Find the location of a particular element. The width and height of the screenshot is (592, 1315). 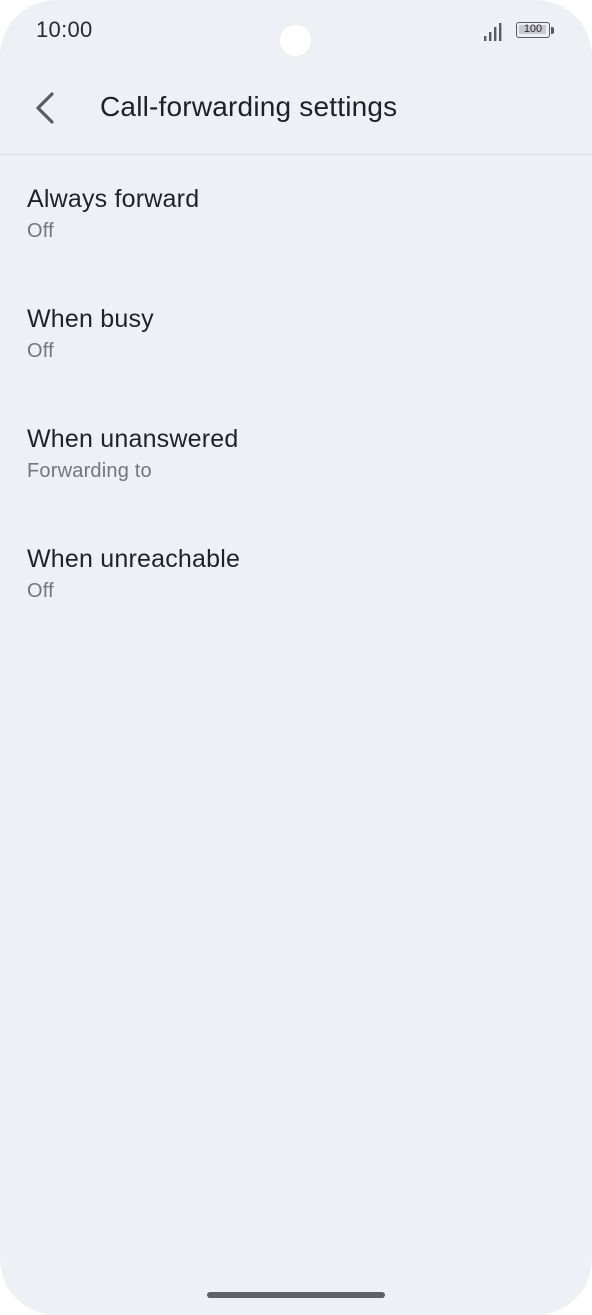

setting-summary: Forwarding to is located at coordinates (89, 471).